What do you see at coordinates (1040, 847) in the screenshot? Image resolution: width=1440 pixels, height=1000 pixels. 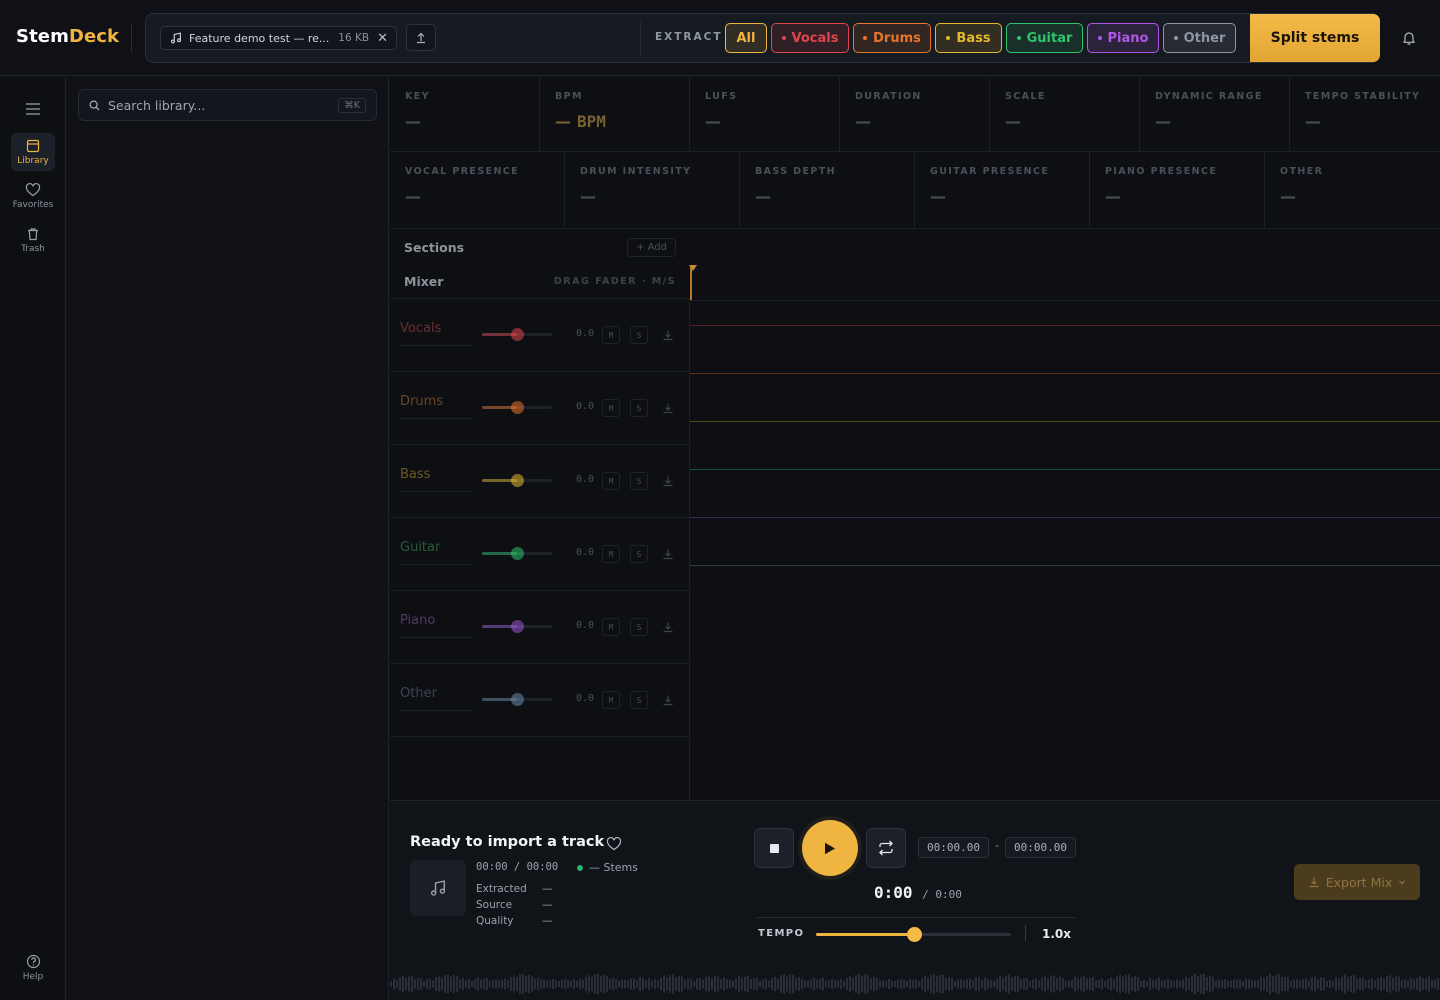 I see `loop-end-input: 00:00.00` at bounding box center [1040, 847].